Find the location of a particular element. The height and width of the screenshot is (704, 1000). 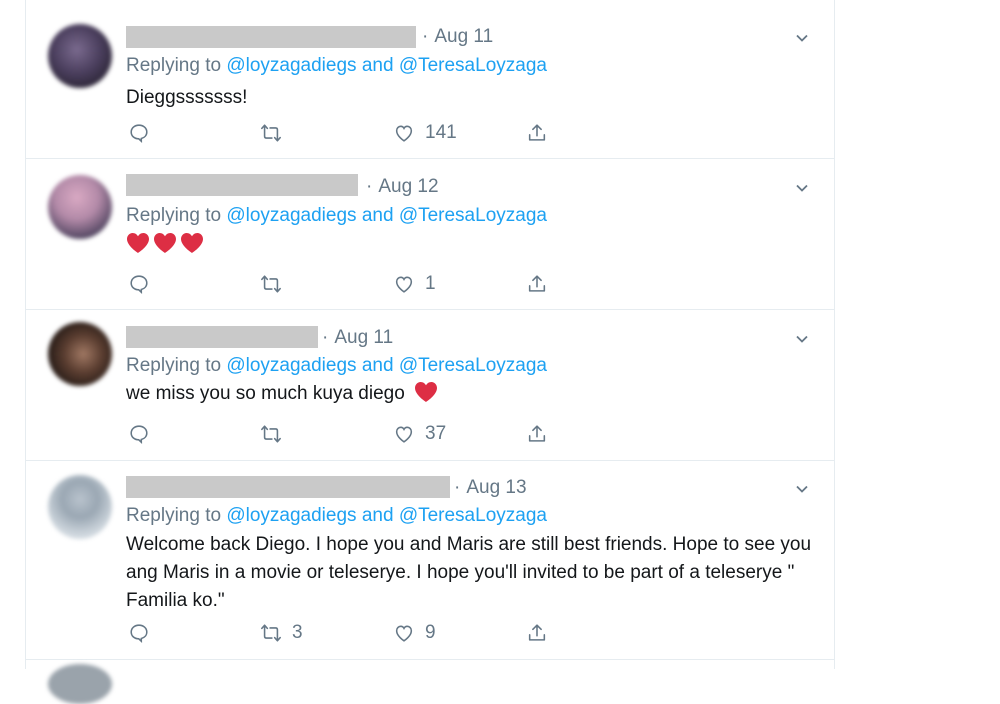

like-button: 9 is located at coordinates (414, 633).